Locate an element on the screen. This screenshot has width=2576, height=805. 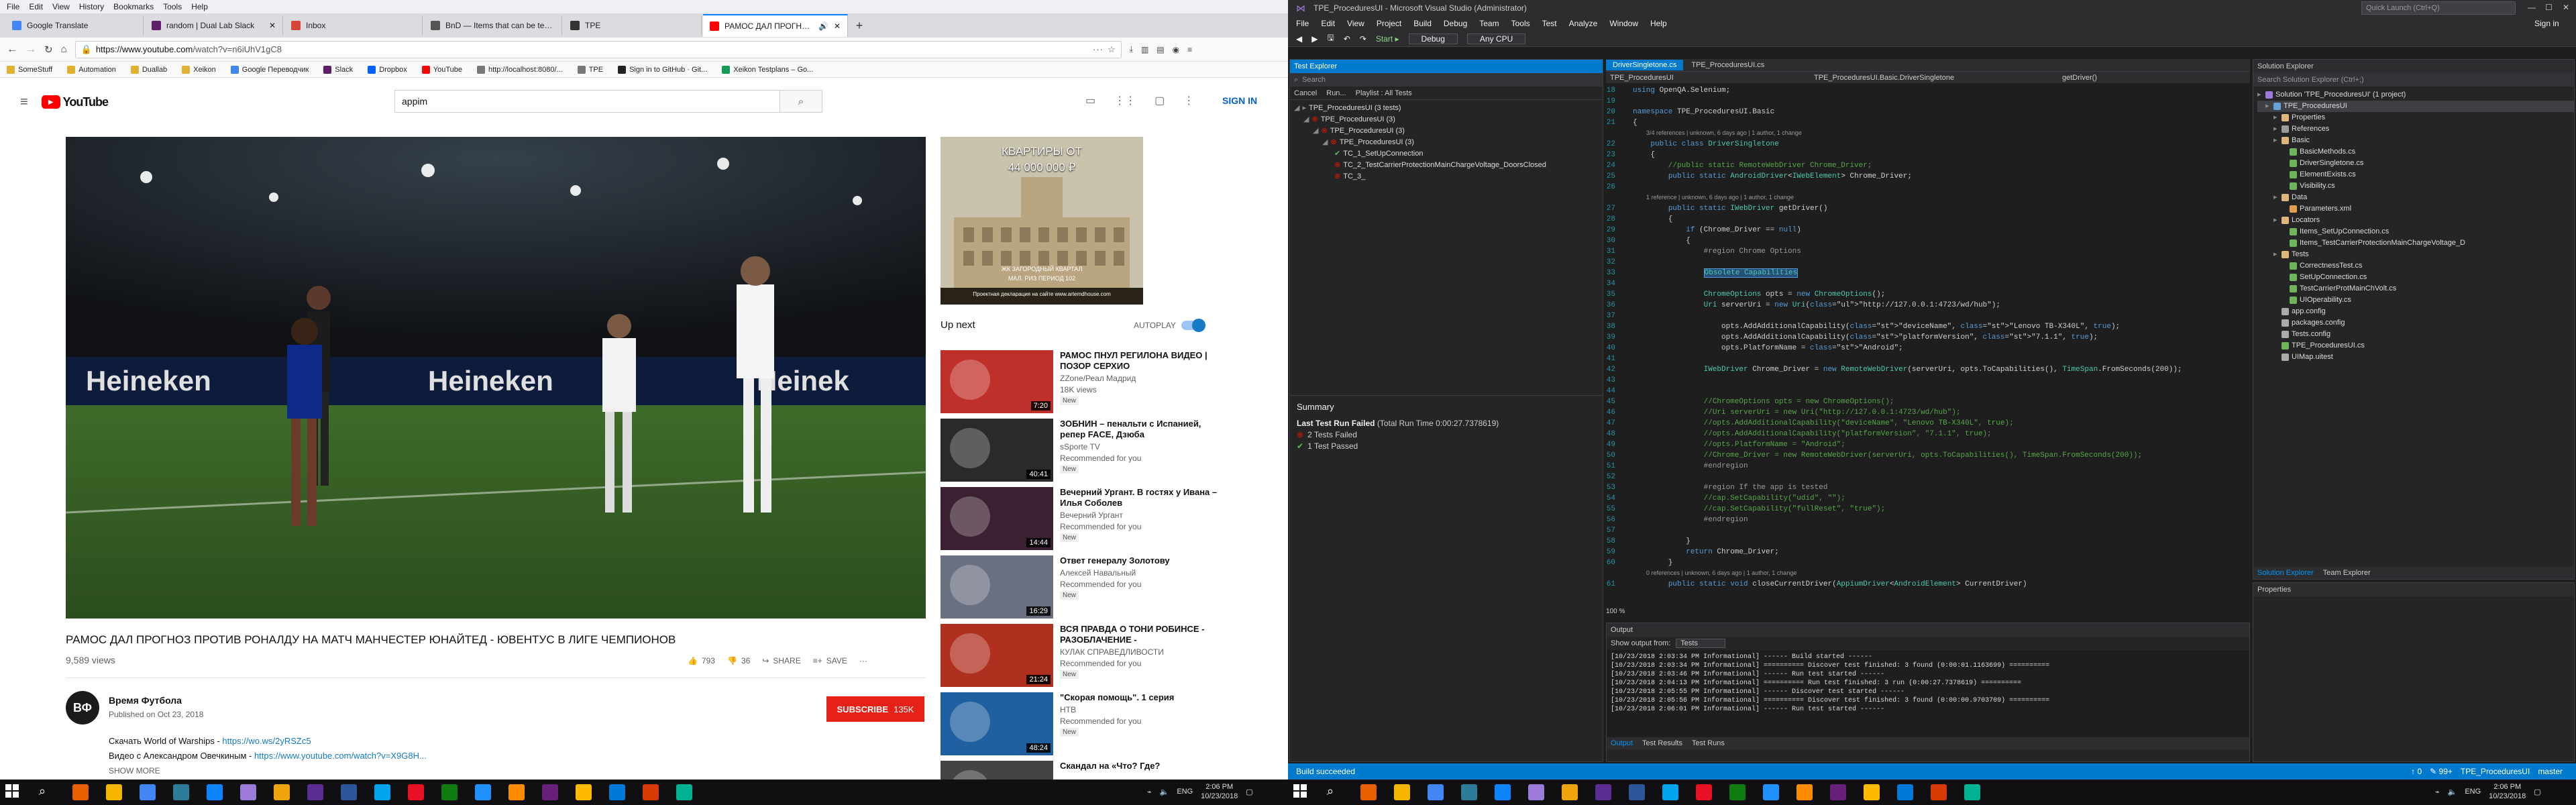
bookmark-xeikon: Xeikon is located at coordinates (199, 69).